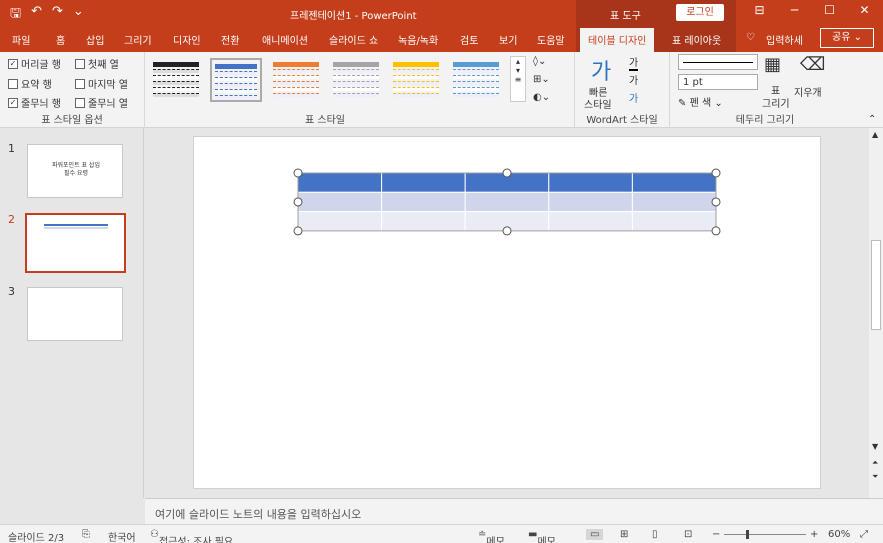 The width and height of the screenshot is (883, 543). Describe the element at coordinates (72, 120) in the screenshot. I see `table-style-options-label: 표 스타일 옵션` at that location.